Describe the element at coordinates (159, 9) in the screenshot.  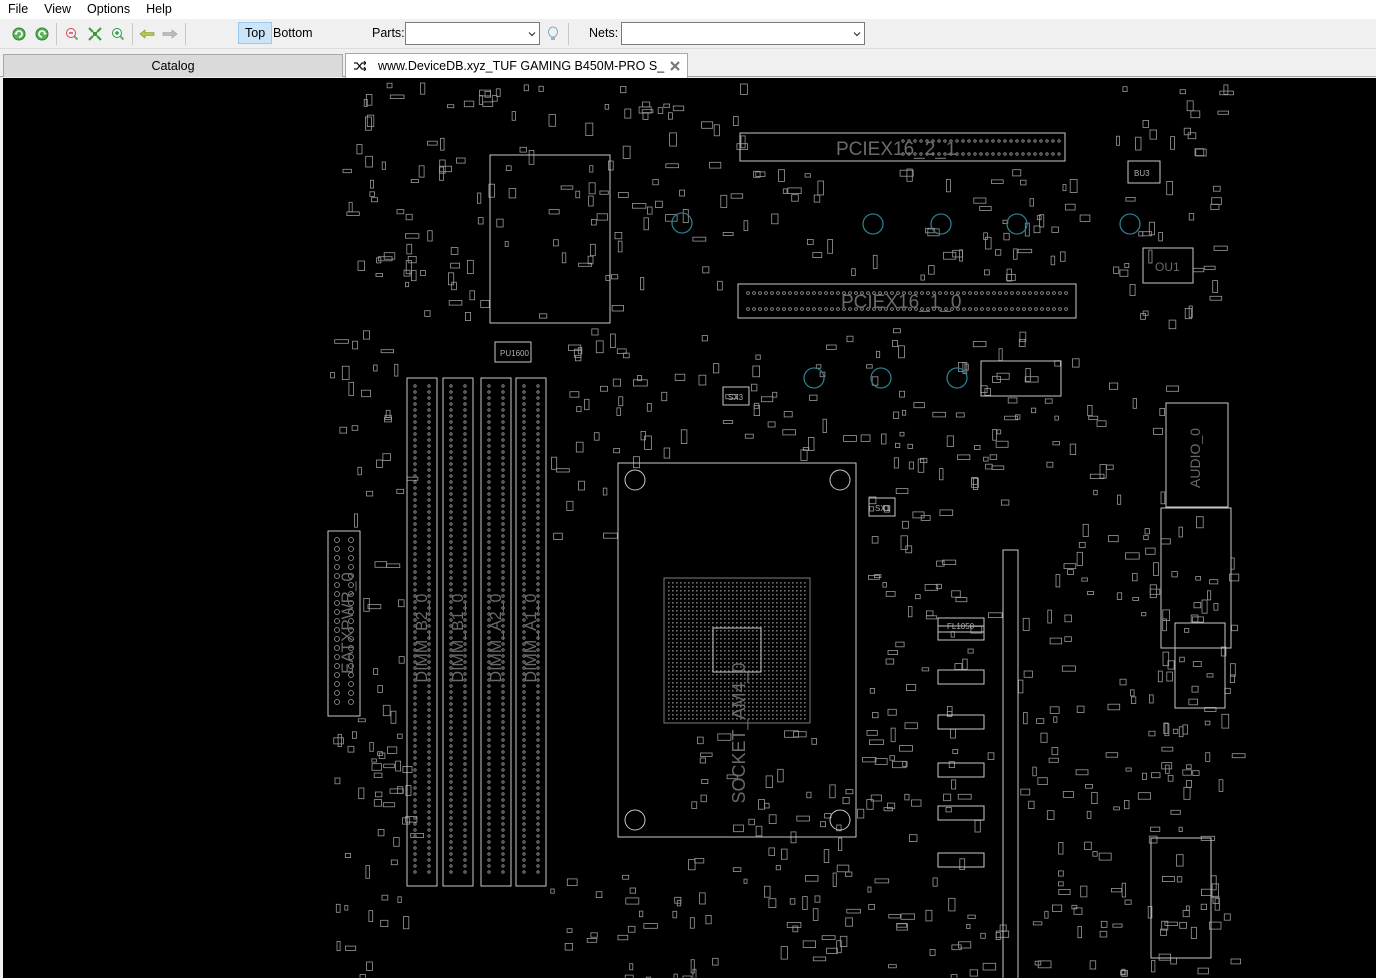
I see `menu-help: Help` at that location.